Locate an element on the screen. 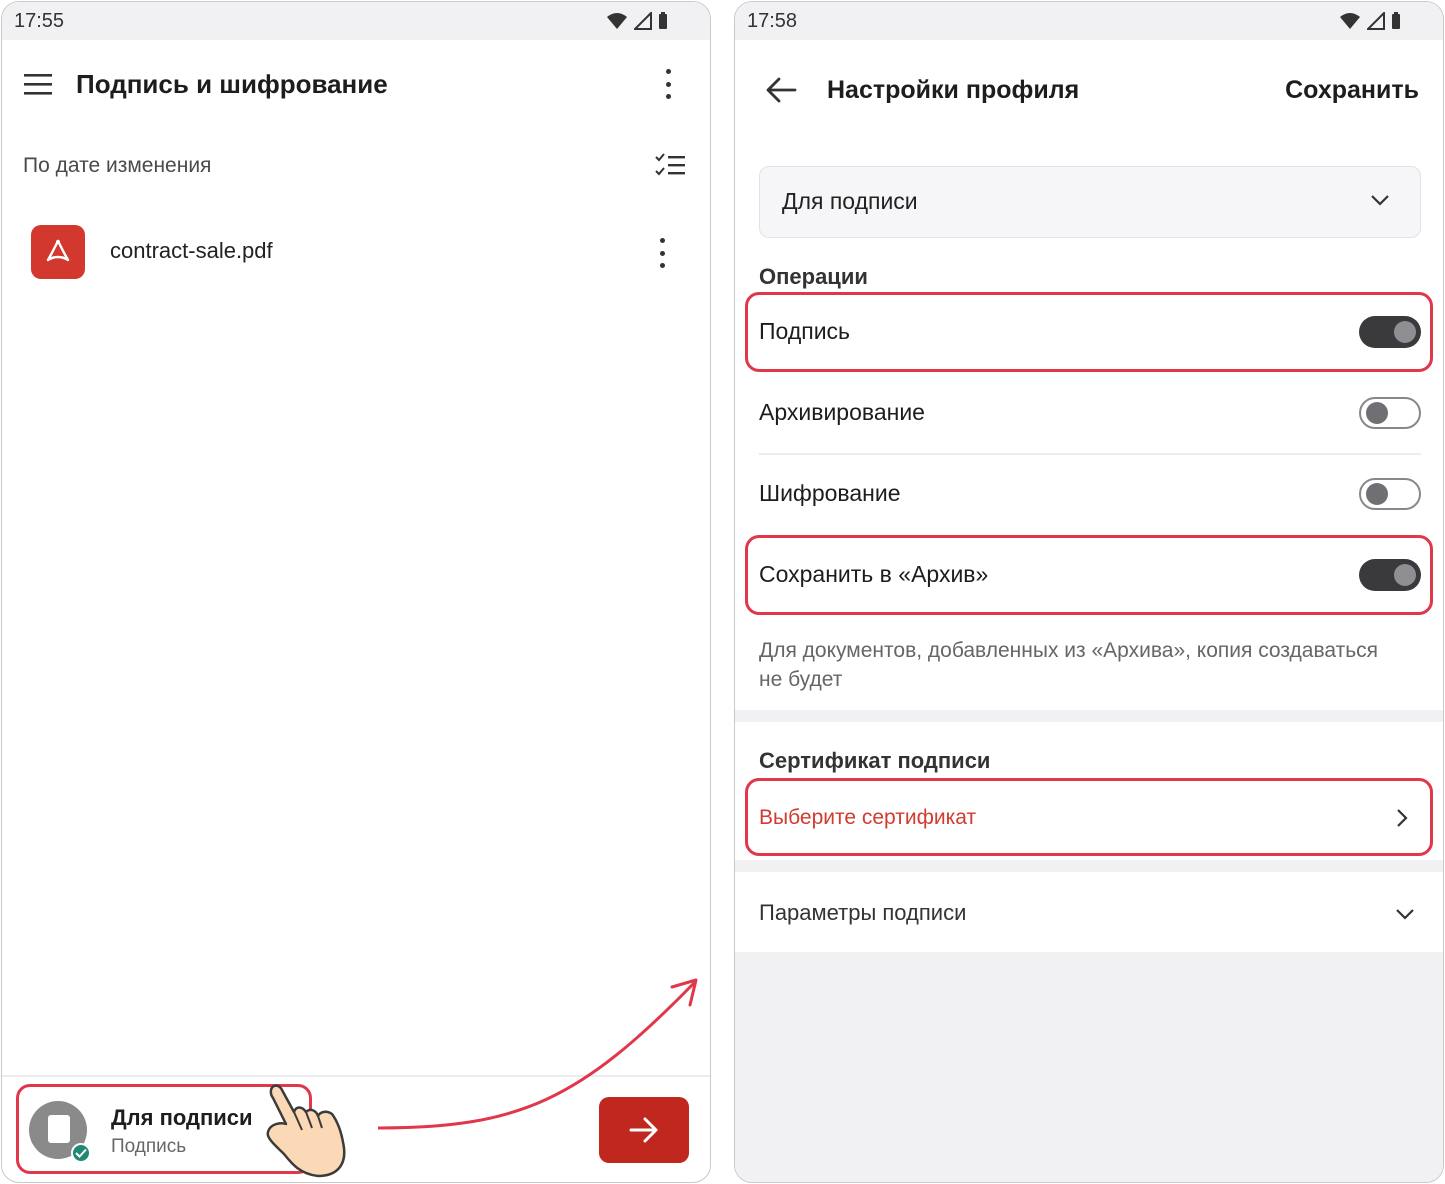  encrypt-toggle is located at coordinates (1390, 494).